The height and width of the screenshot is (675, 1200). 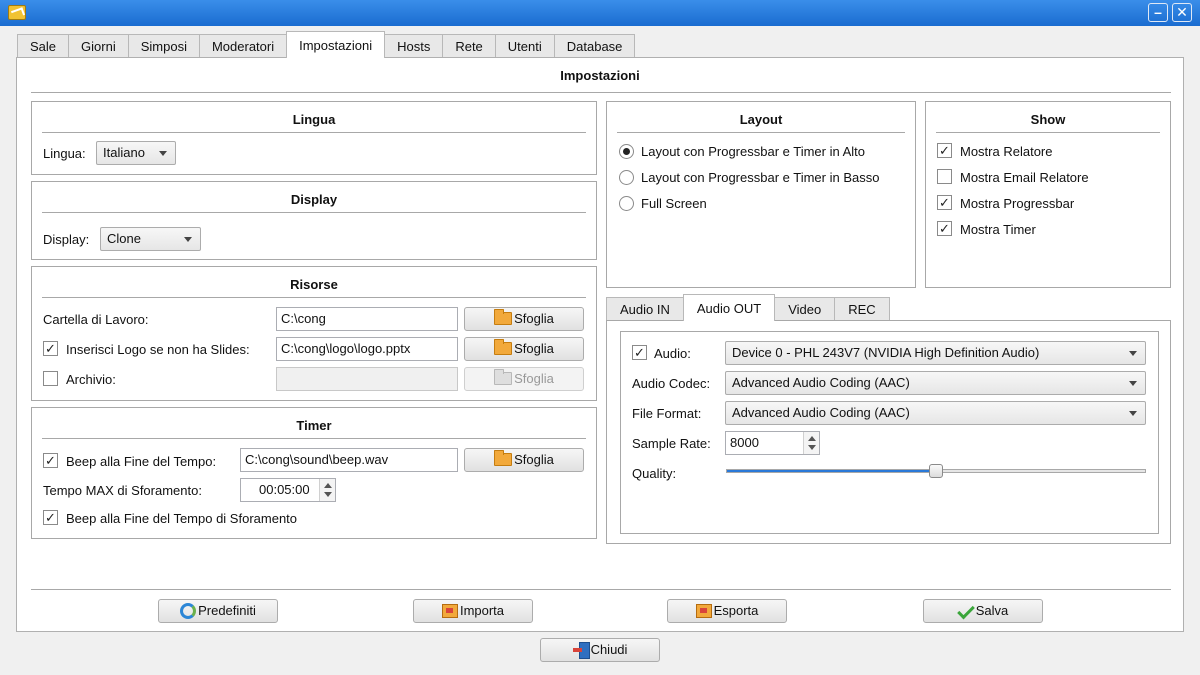 I want to click on folder-icon, so click(x=503, y=347).